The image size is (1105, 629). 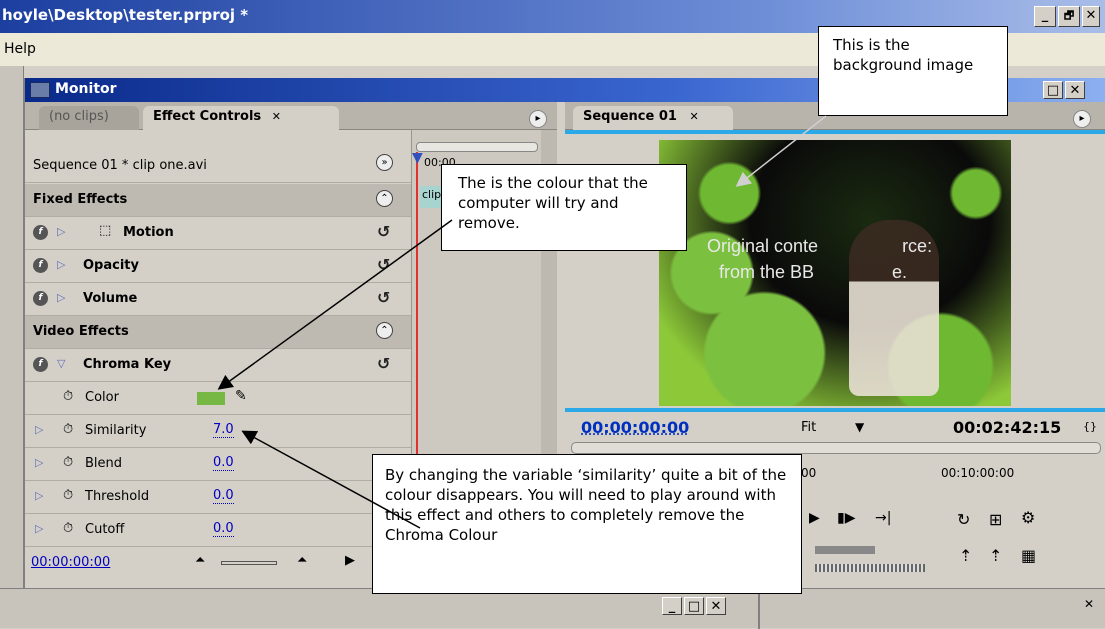 I want to click on arrow-to-background, so click(x=781, y=151).